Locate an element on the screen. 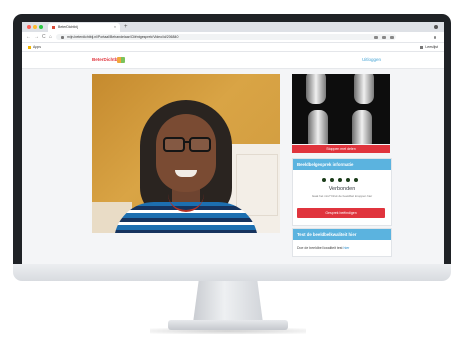 The image size is (453, 338). lock-icon is located at coordinates (62, 37).